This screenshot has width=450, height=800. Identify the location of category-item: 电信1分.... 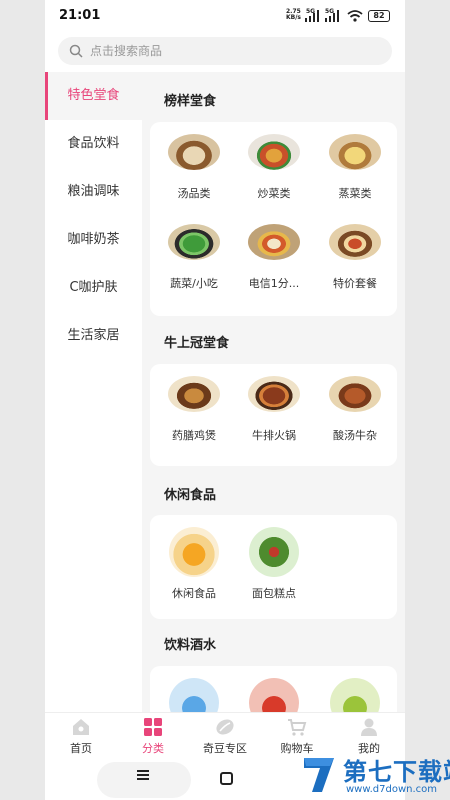
(274, 257).